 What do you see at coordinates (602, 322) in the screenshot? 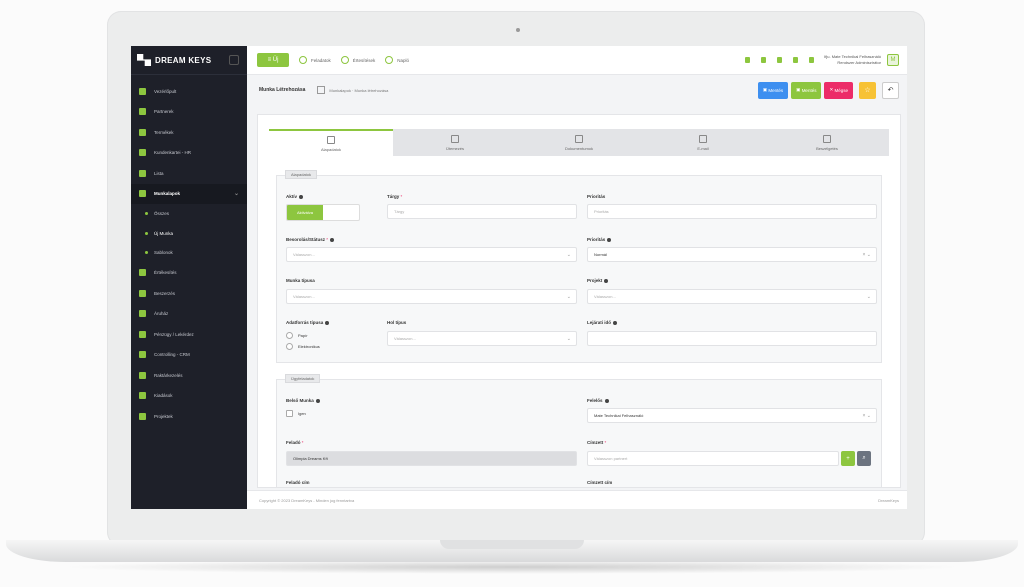
I see `deadline-label: Lejárati idő` at bounding box center [602, 322].